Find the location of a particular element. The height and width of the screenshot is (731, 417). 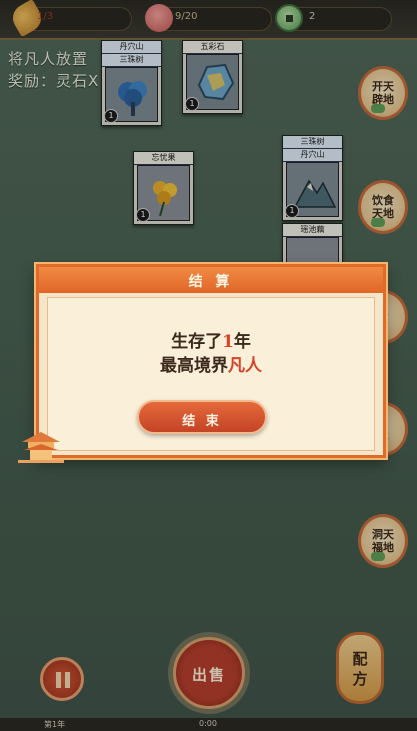

dialog-title: 结 算 is located at coordinates (211, 282).